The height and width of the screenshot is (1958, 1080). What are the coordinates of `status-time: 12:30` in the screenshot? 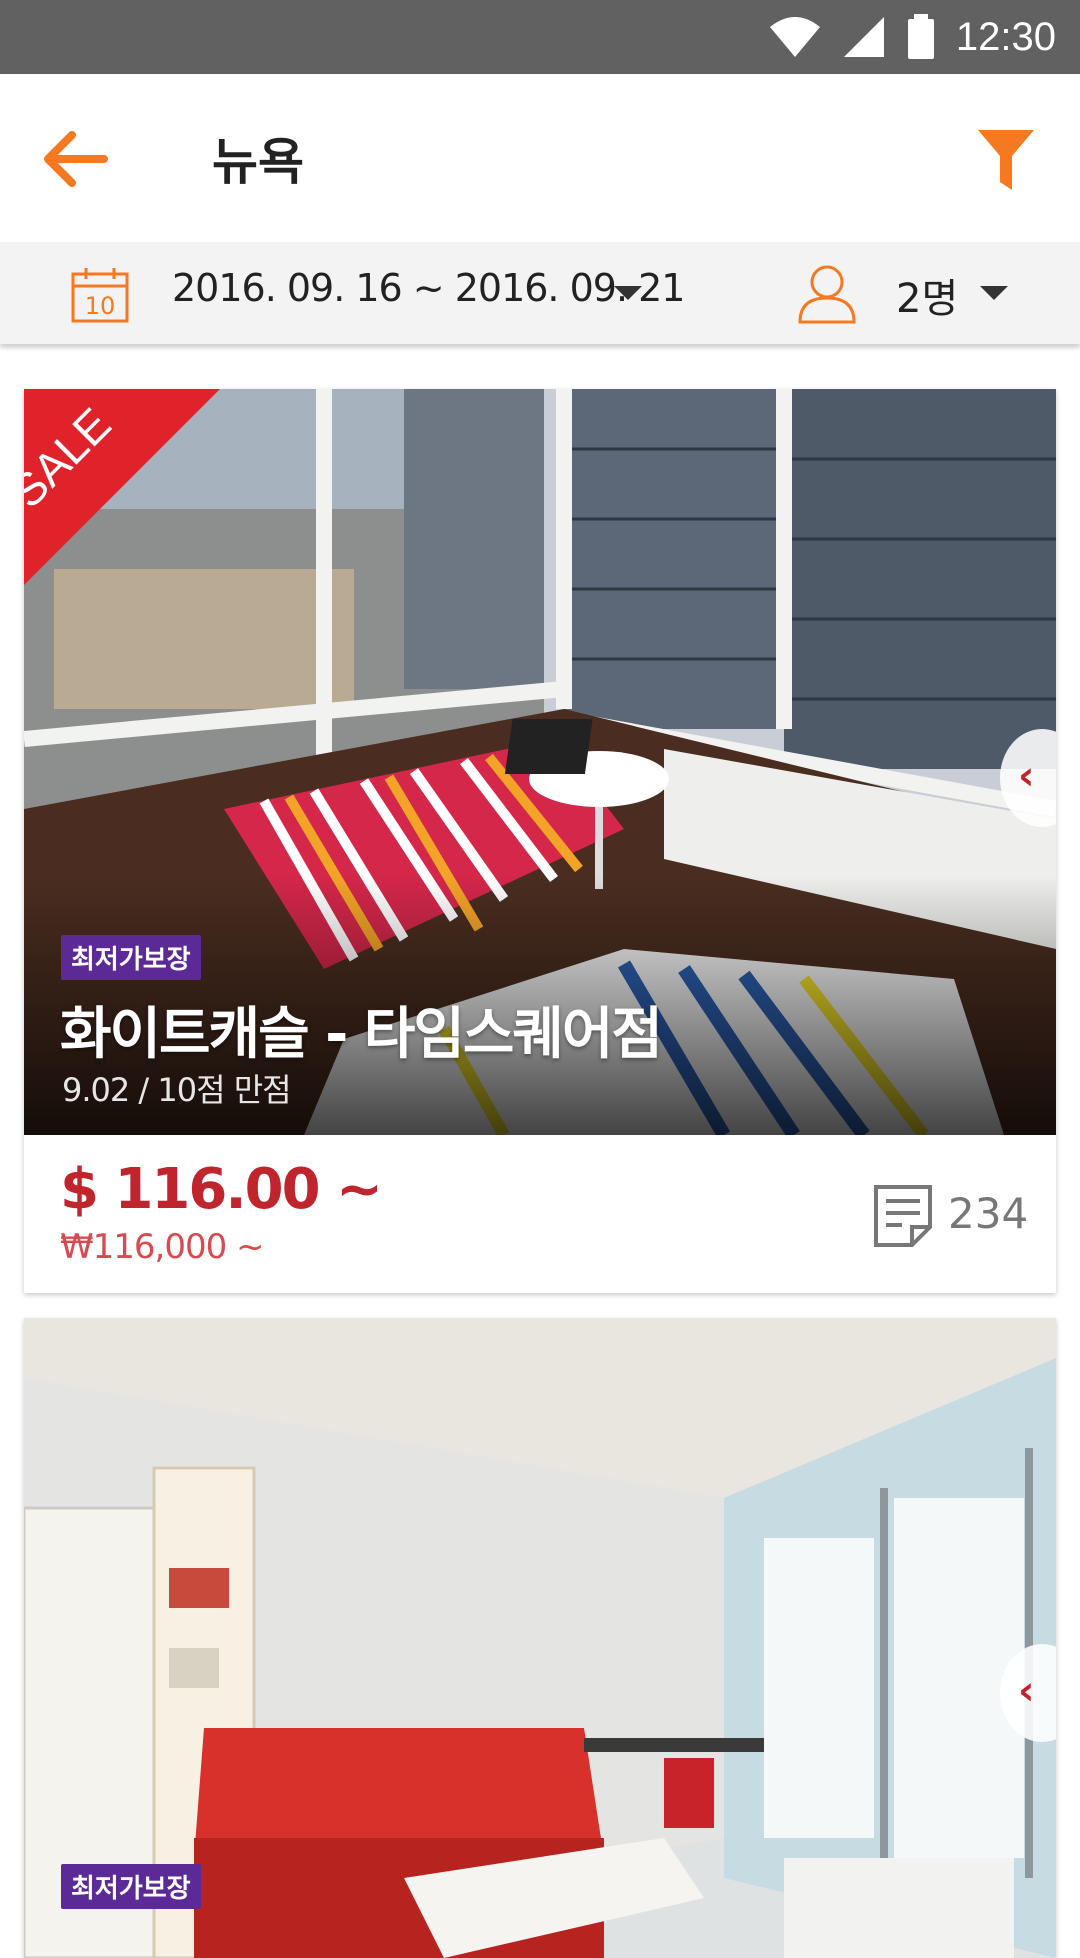 It's located at (1005, 36).